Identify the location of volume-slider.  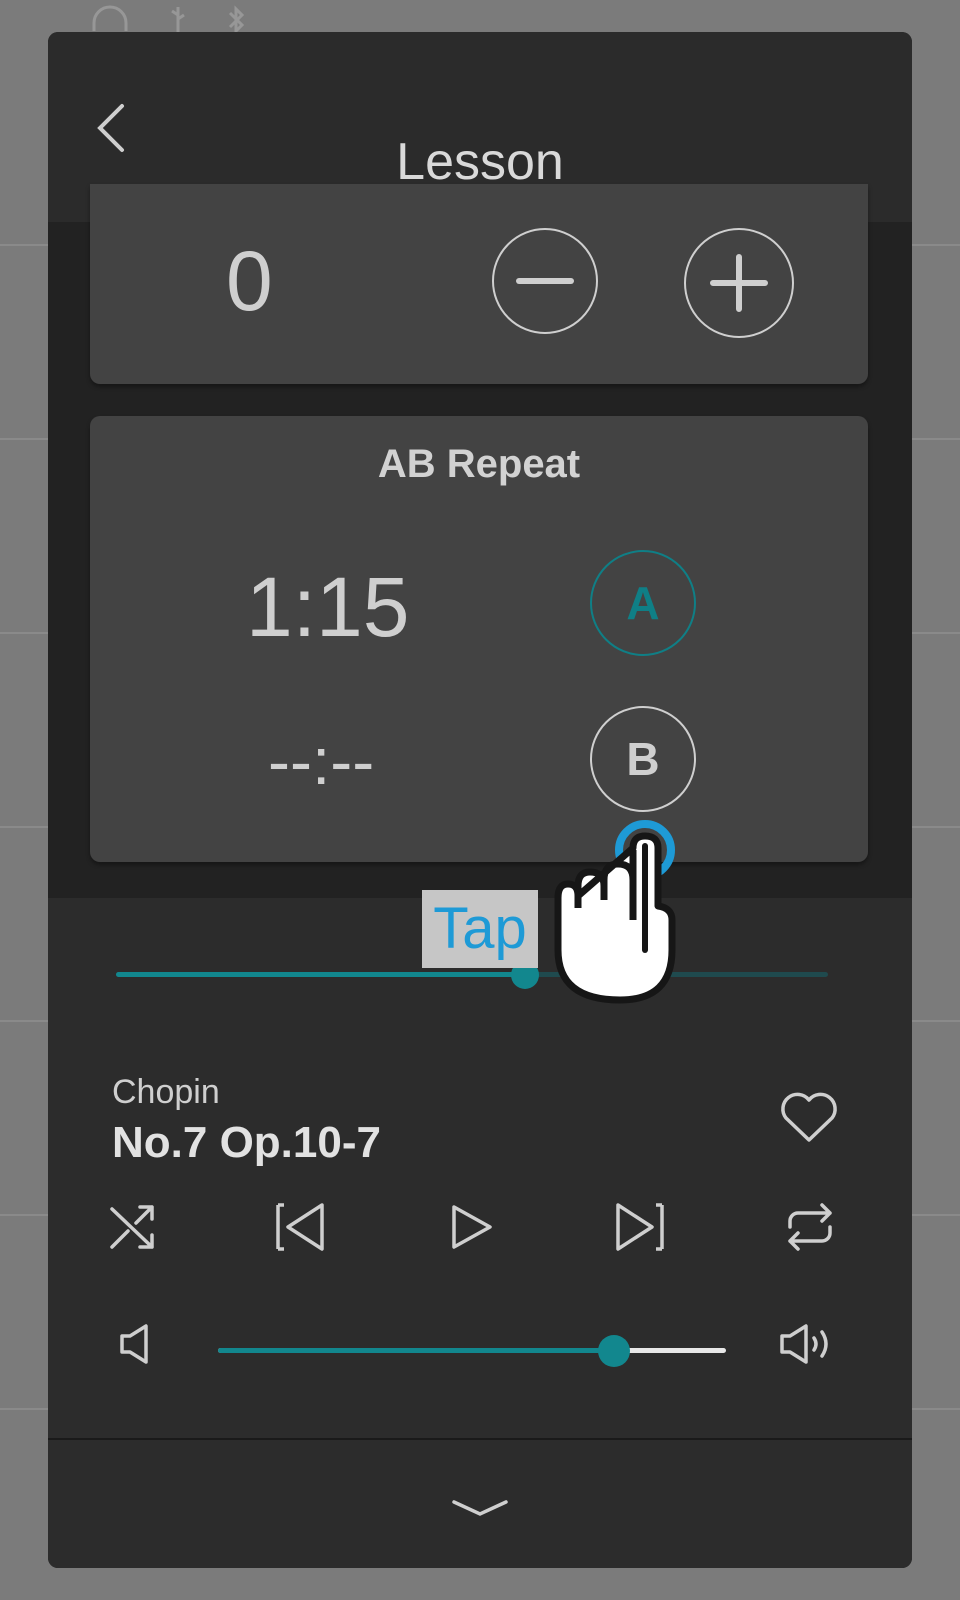
(472, 1351).